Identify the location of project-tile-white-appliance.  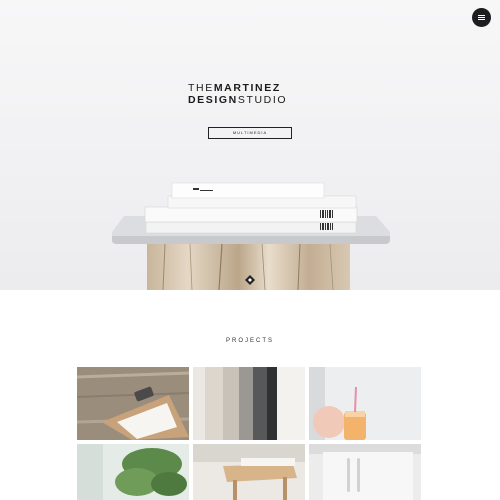
(365, 472).